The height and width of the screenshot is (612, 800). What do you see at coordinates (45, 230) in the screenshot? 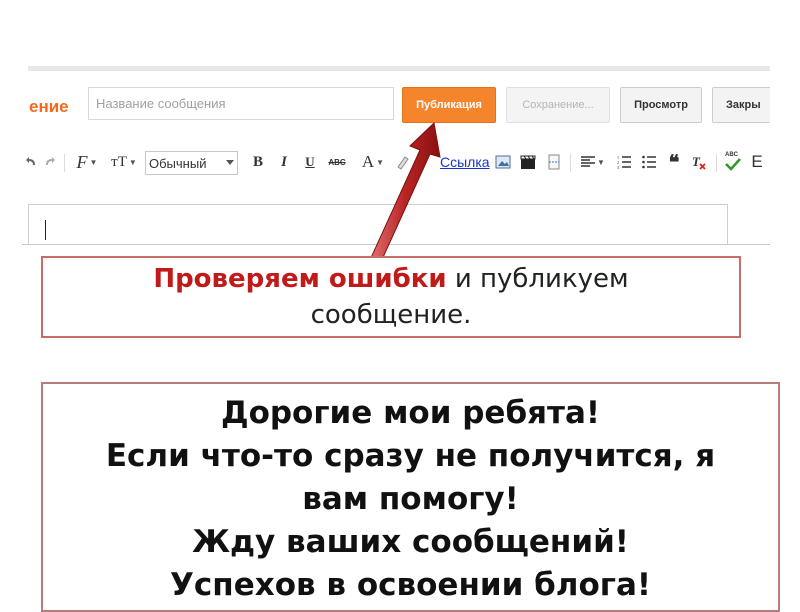
I see `text-caret` at bounding box center [45, 230].